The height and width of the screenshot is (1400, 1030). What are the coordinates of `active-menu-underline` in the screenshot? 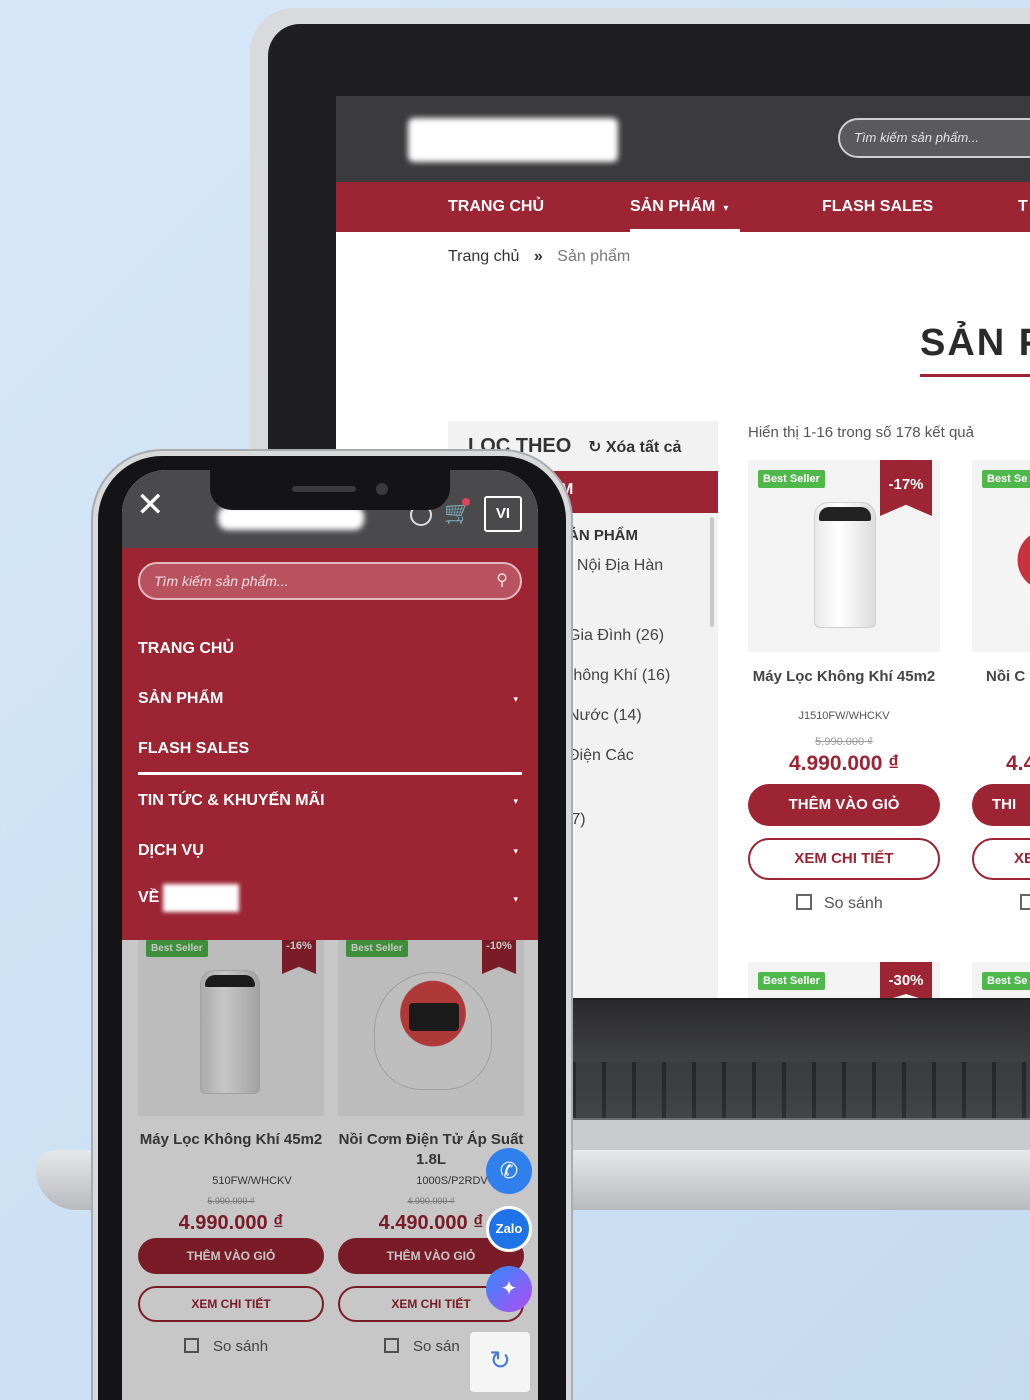 It's located at (330, 773).